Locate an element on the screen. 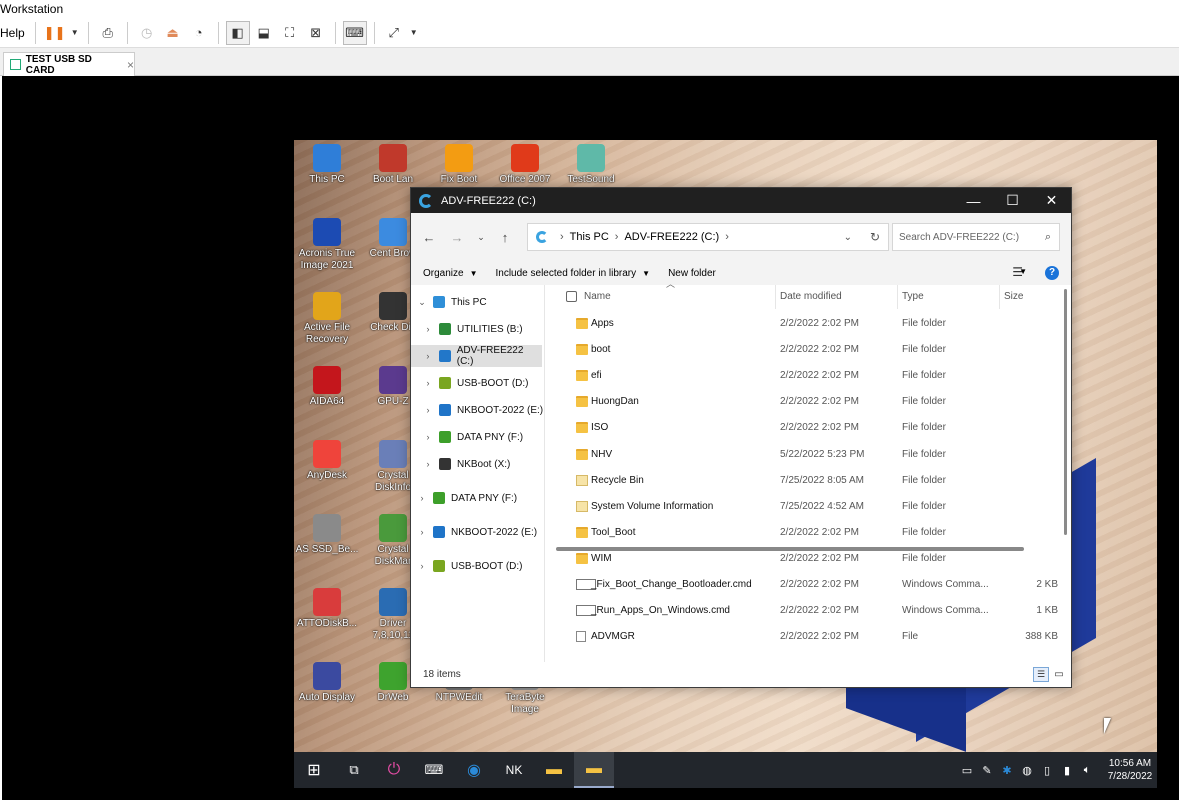 This screenshot has height=800, width=1179. file-row: ADVMGR 2/2/2022 2:02 PM File 388 KB is located at coordinates (802, 637).